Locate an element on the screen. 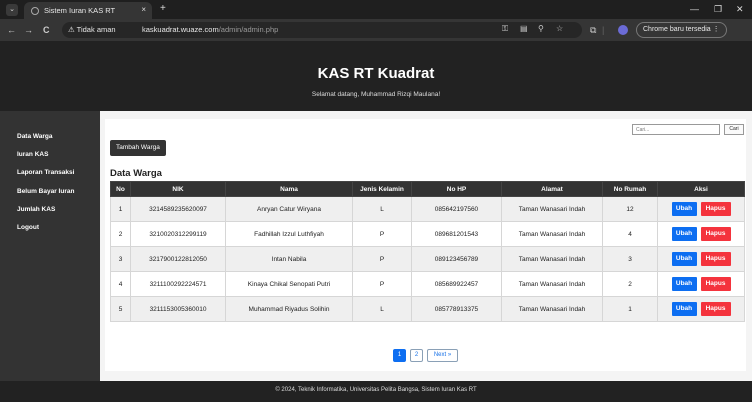  search-input is located at coordinates (676, 129).